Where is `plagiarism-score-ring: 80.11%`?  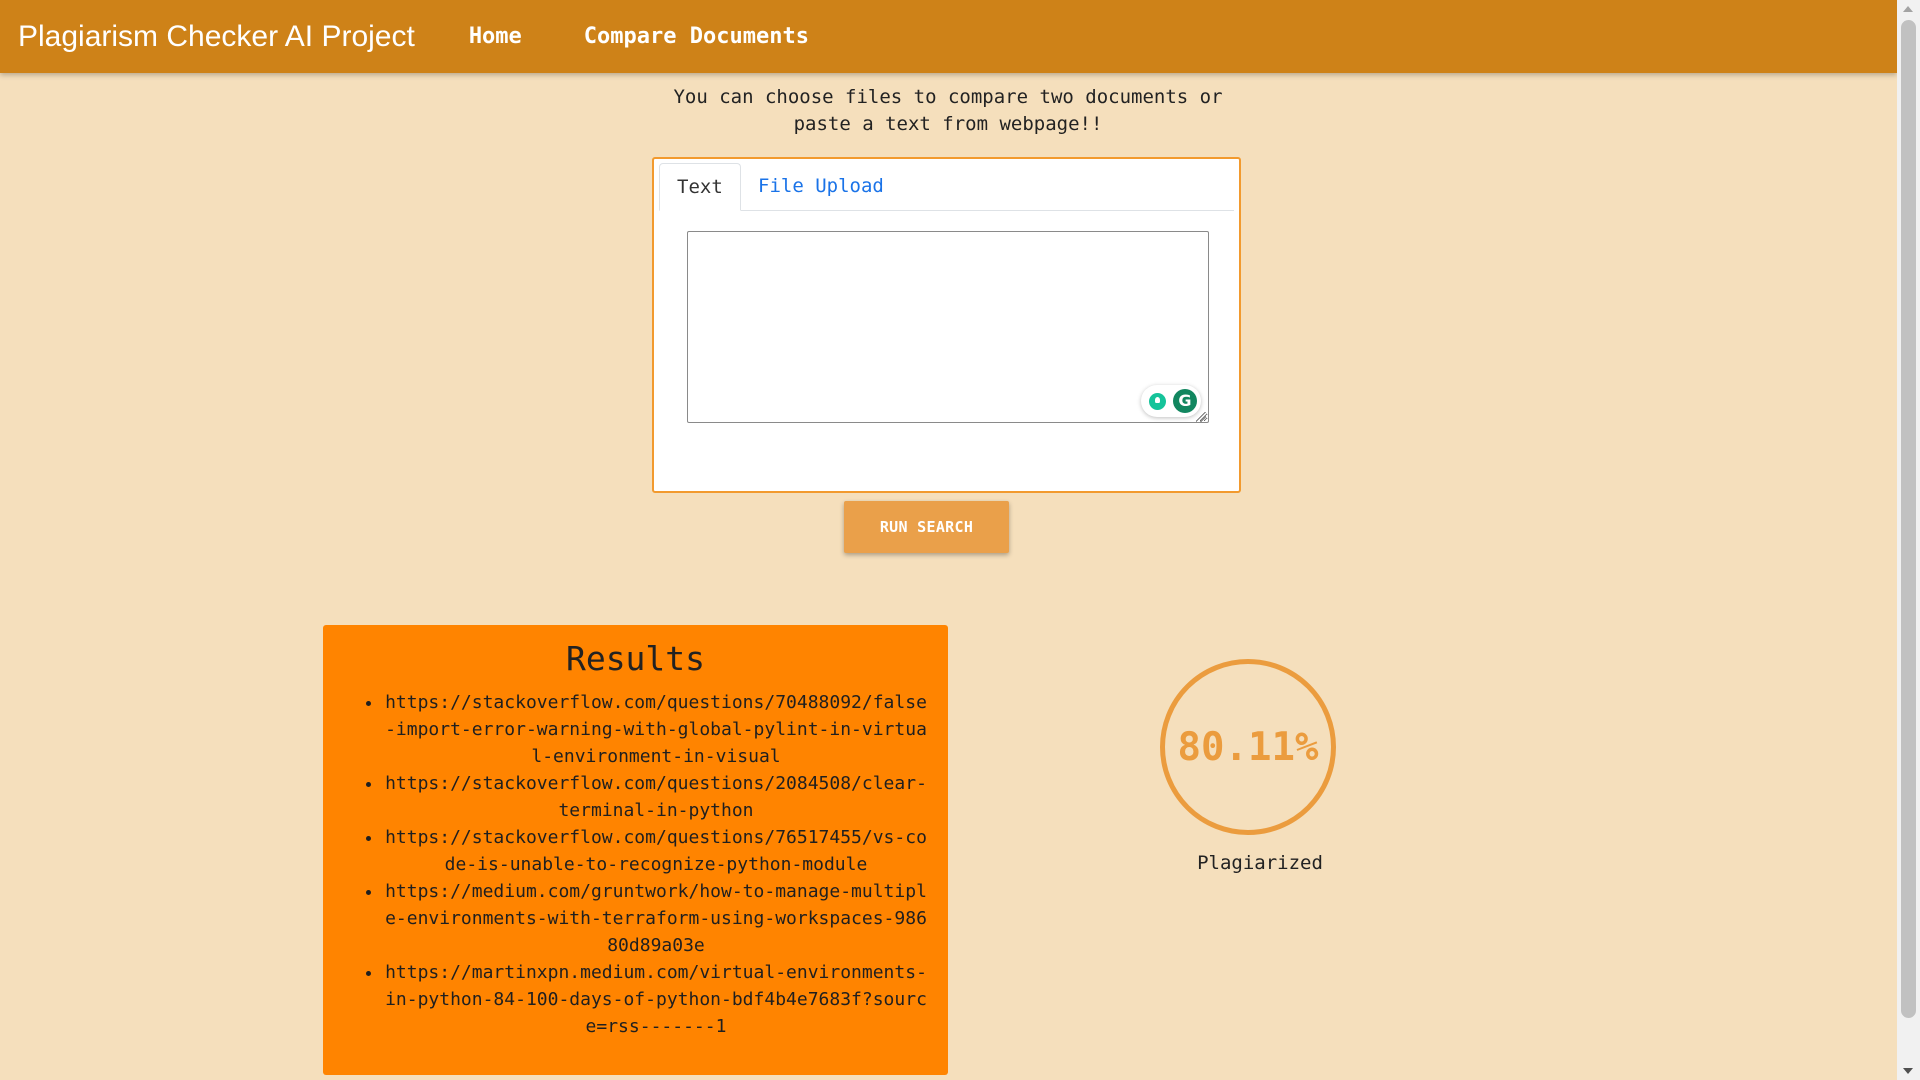
plagiarism-score-ring: 80.11% is located at coordinates (1248, 747).